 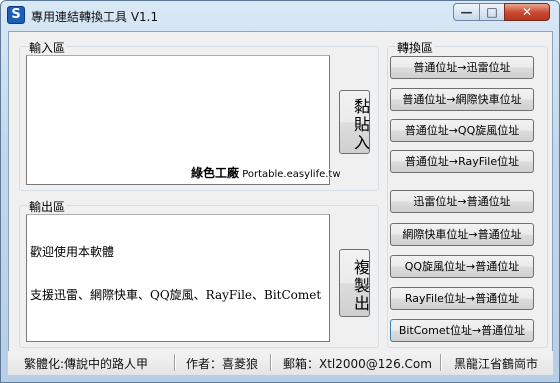 What do you see at coordinates (462, 99) in the screenshot?
I see `convert-normal-to-flashget-button: 普通位址→網際快車位址` at bounding box center [462, 99].